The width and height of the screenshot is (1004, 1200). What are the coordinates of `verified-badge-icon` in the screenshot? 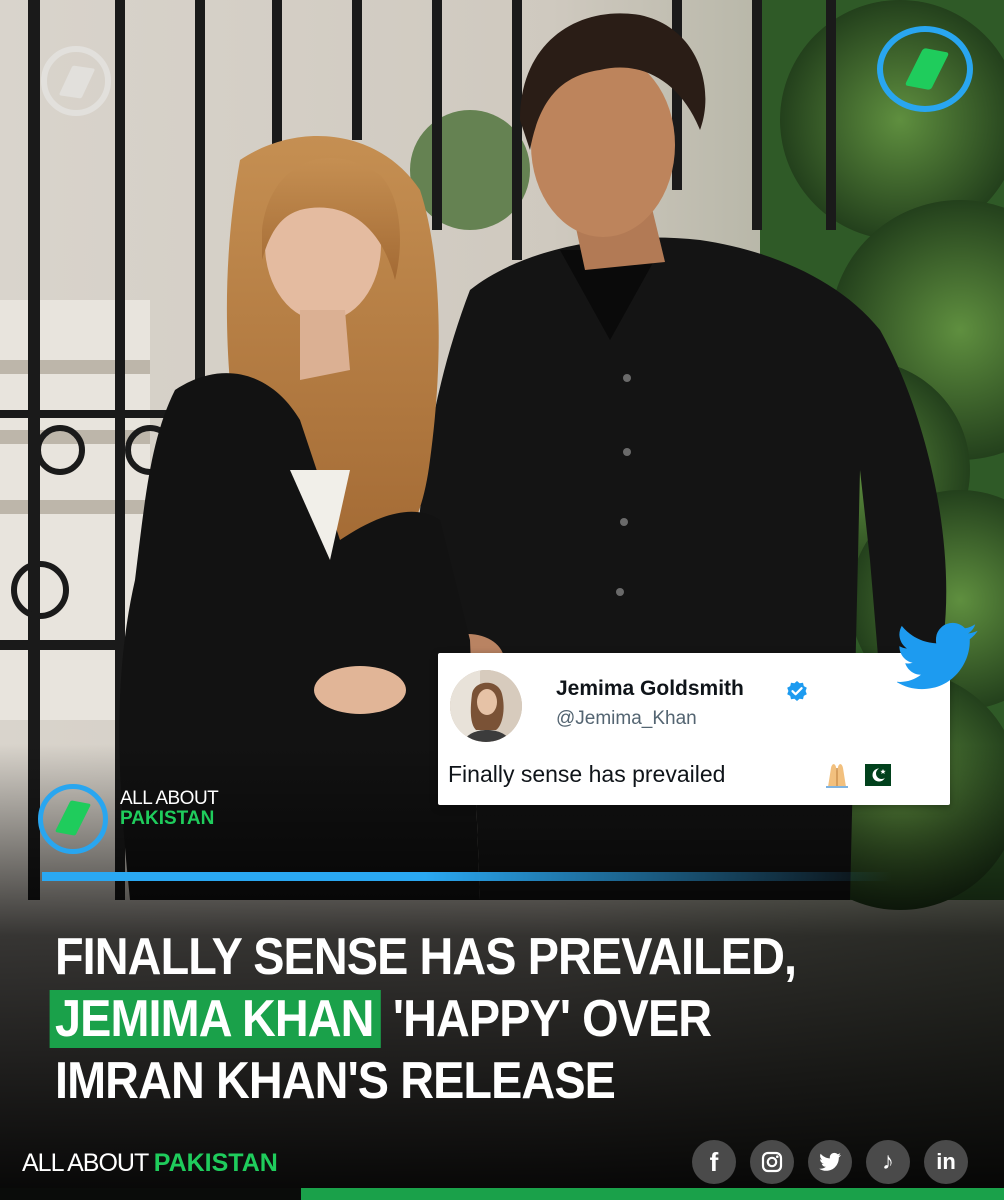 It's located at (797, 691).